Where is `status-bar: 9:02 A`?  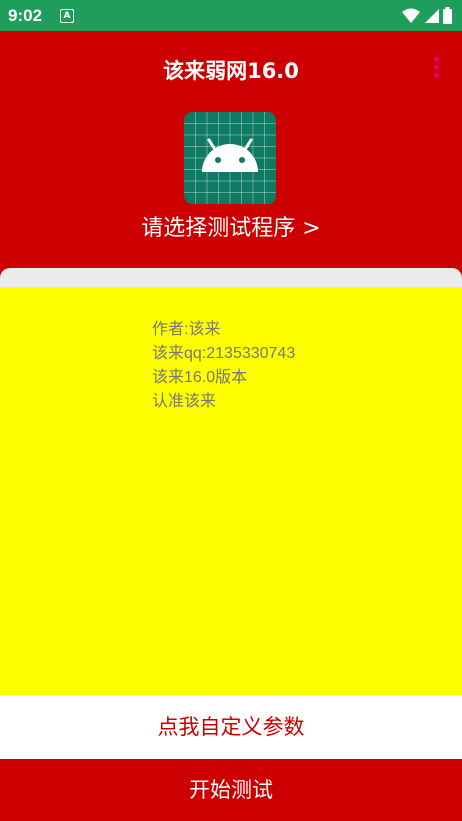 status-bar: 9:02 A is located at coordinates (231, 15).